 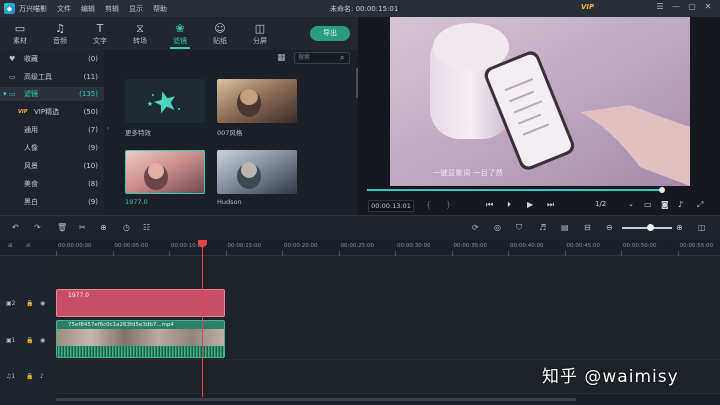 What do you see at coordinates (648, 204) in the screenshot?
I see `monitor-icon: ▭` at bounding box center [648, 204].